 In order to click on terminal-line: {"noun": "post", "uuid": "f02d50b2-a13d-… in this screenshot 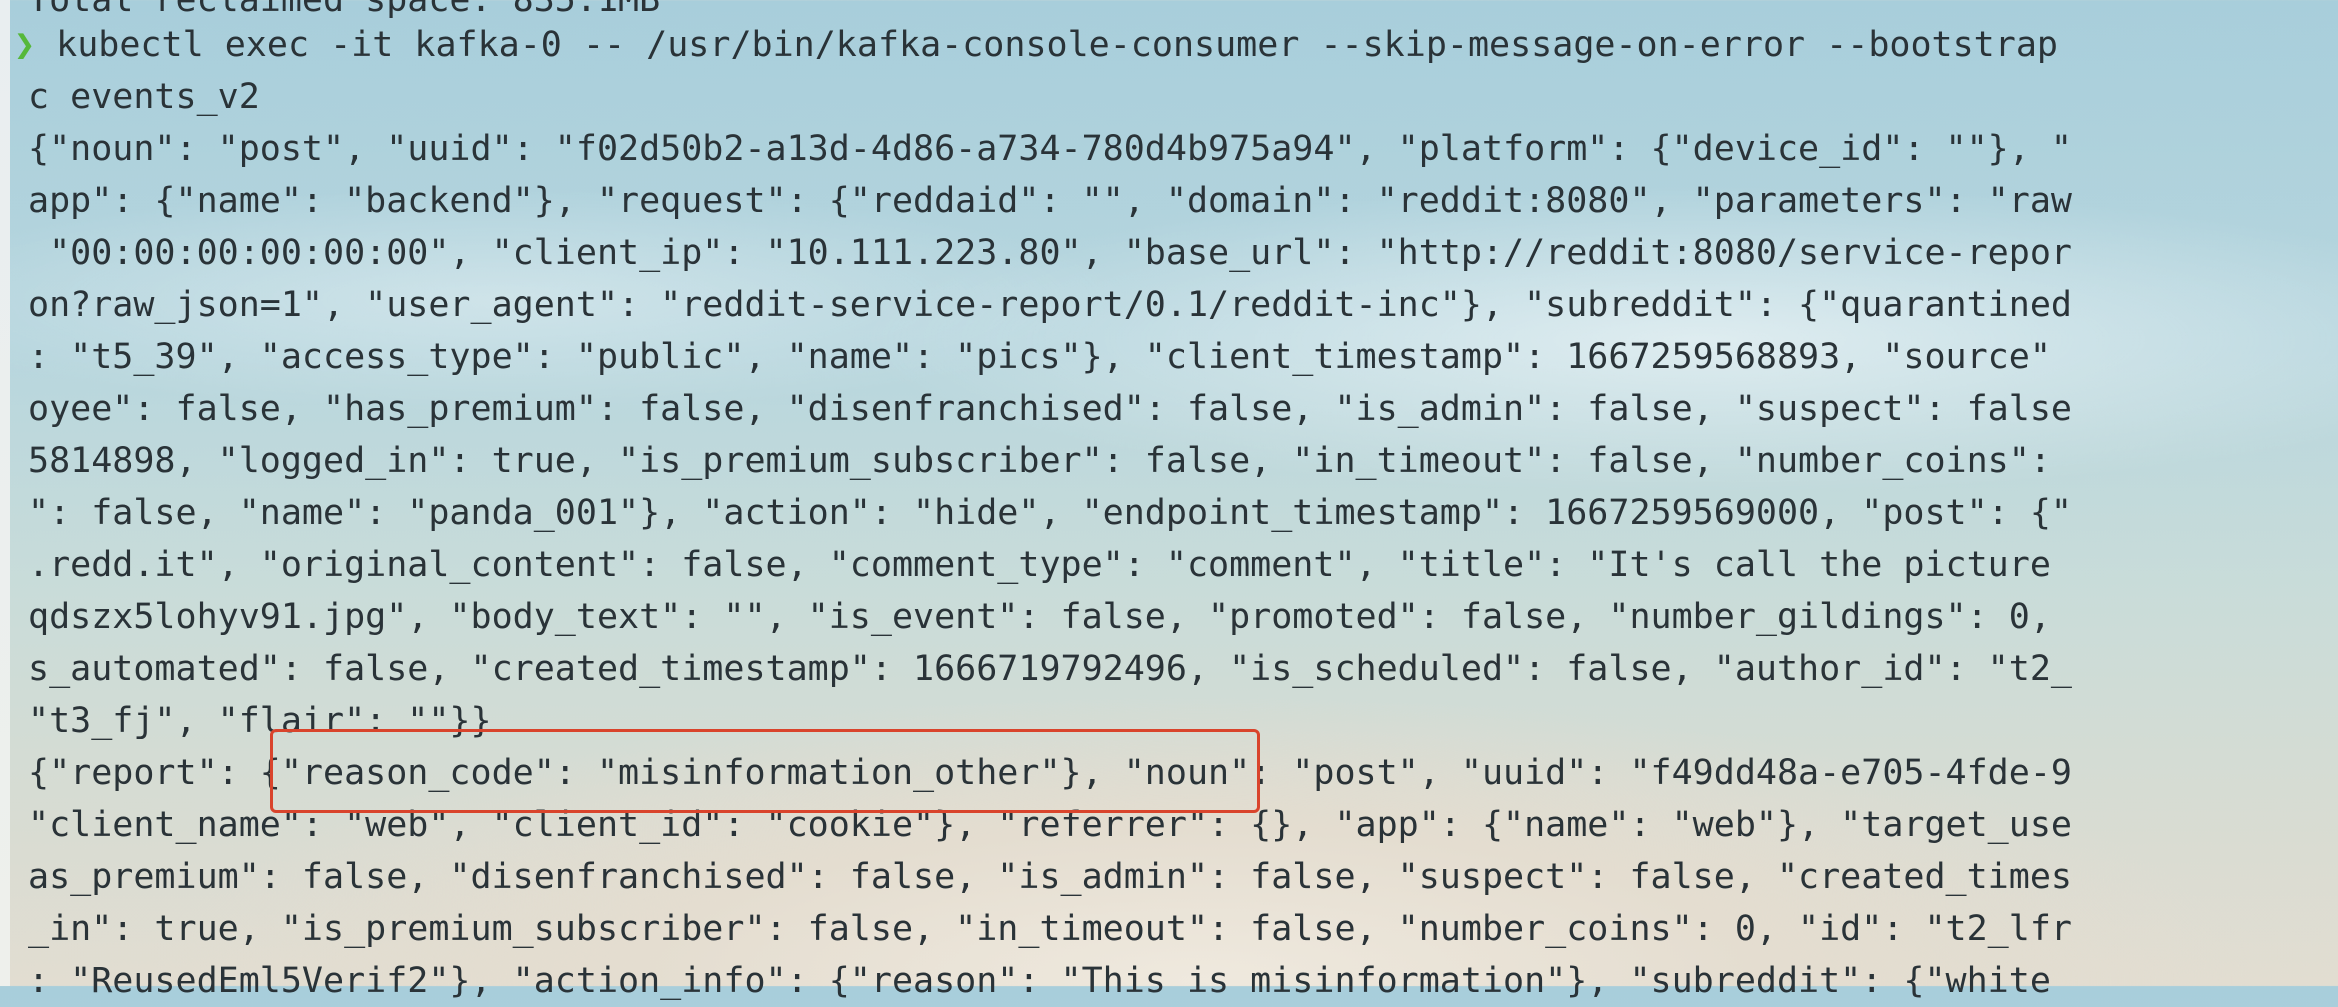, I will do `click(1050, 149)`.